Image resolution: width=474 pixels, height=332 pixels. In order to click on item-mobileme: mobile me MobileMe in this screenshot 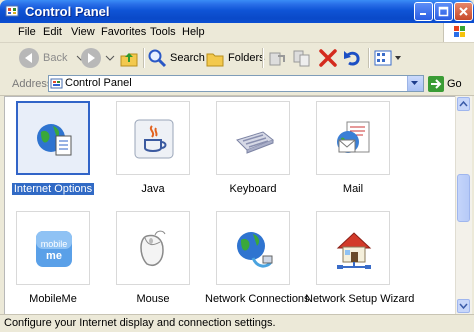, I will do `click(53, 261)`.